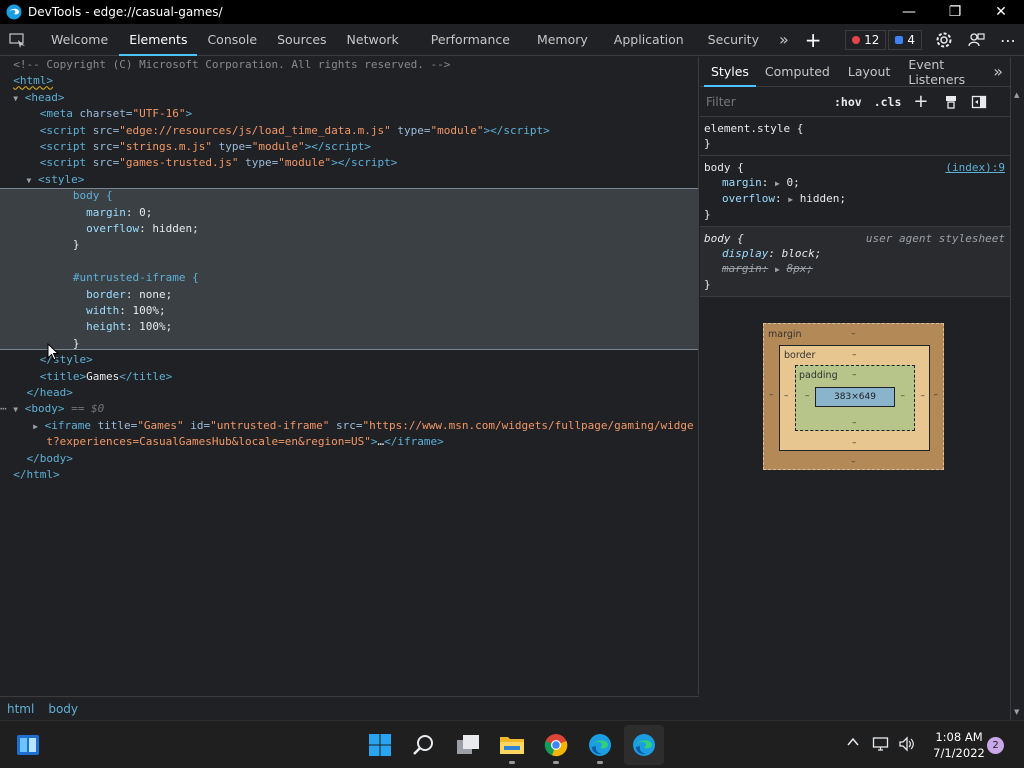 Image resolution: width=1024 pixels, height=768 pixels. I want to click on notification-badge: 2, so click(995, 745).